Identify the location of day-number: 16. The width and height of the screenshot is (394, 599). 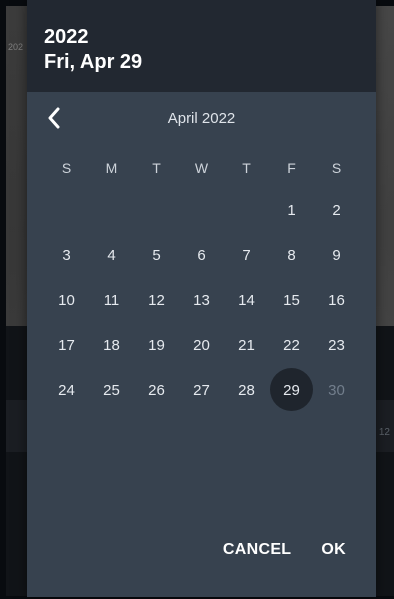
(336, 300).